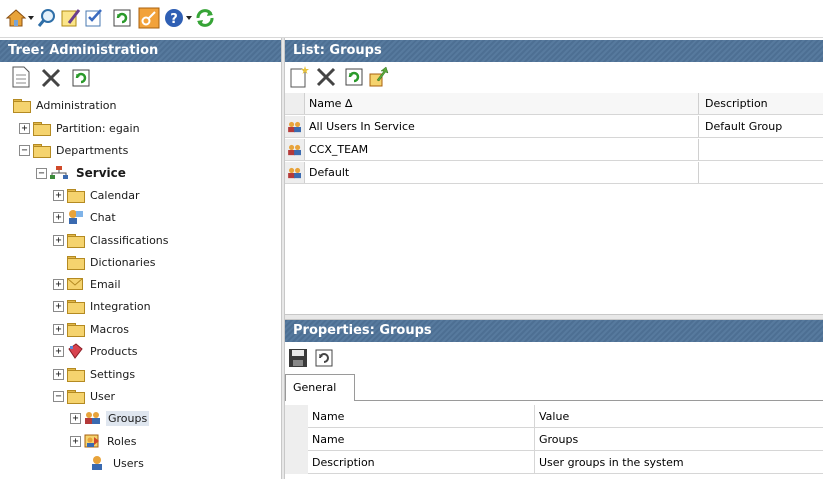 The height and width of the screenshot is (479, 823). I want to click on export-icon, so click(379, 77).